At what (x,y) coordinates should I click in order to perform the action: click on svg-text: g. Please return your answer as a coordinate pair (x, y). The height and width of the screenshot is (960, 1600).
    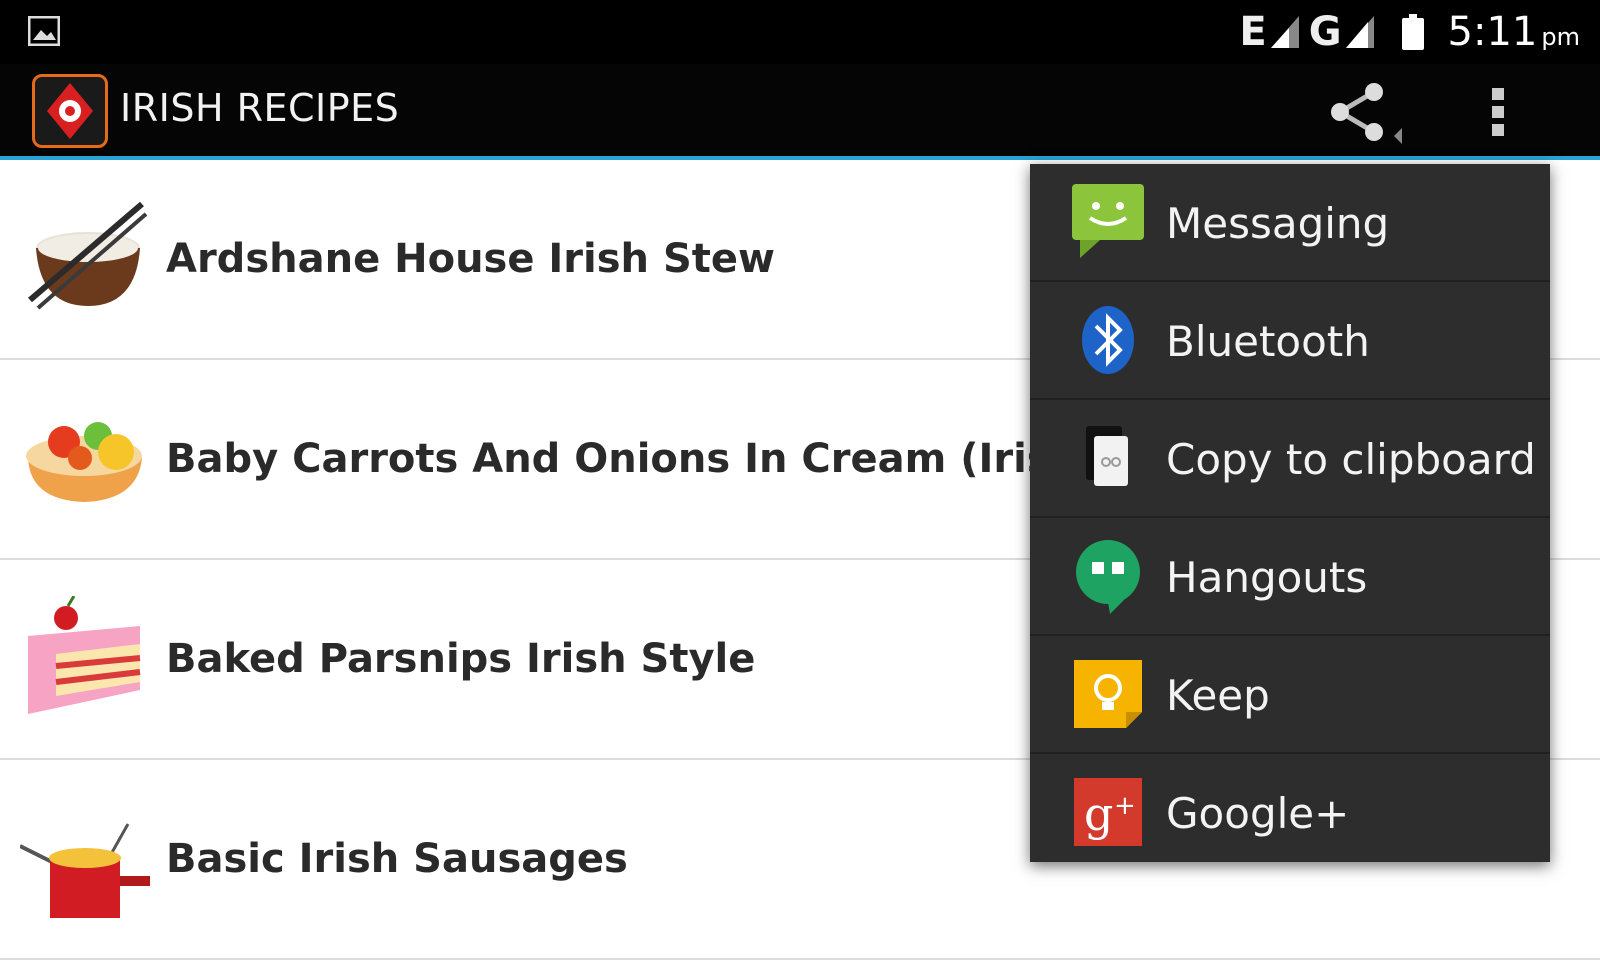
    Looking at the image, I should click on (1098, 814).